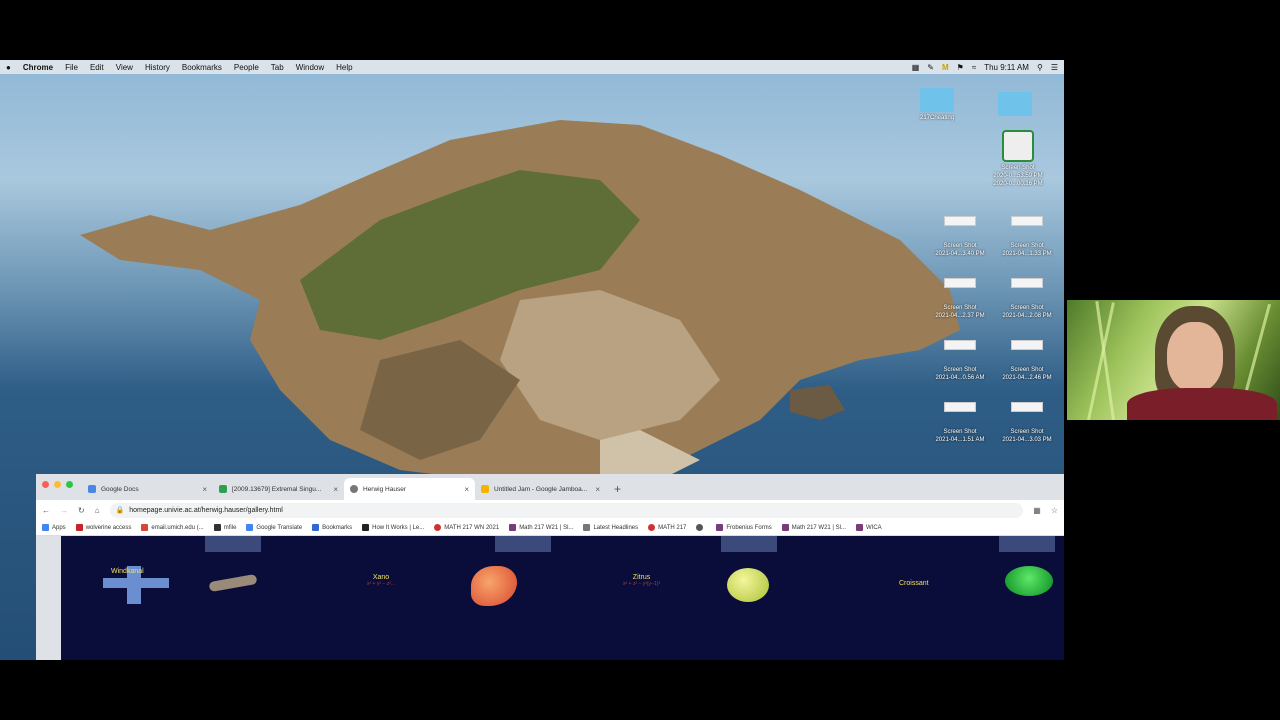 This screenshot has height=720, width=1280. What do you see at coordinates (127, 571) in the screenshot?
I see `gallery-label-windkanal: Windkanal` at bounding box center [127, 571].